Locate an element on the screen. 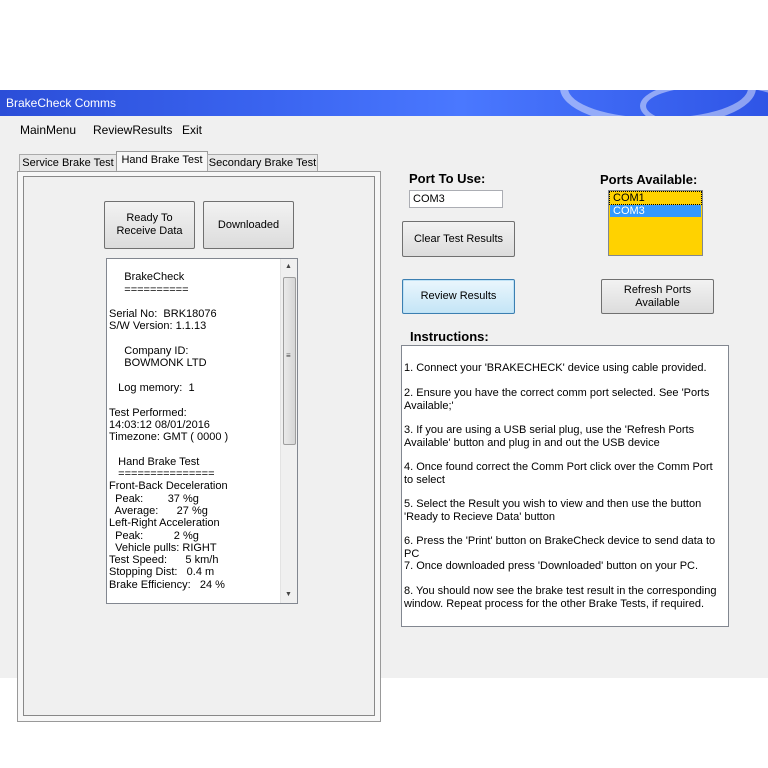 The height and width of the screenshot is (768, 768). report-line: Test Performed: is located at coordinates (148, 412).